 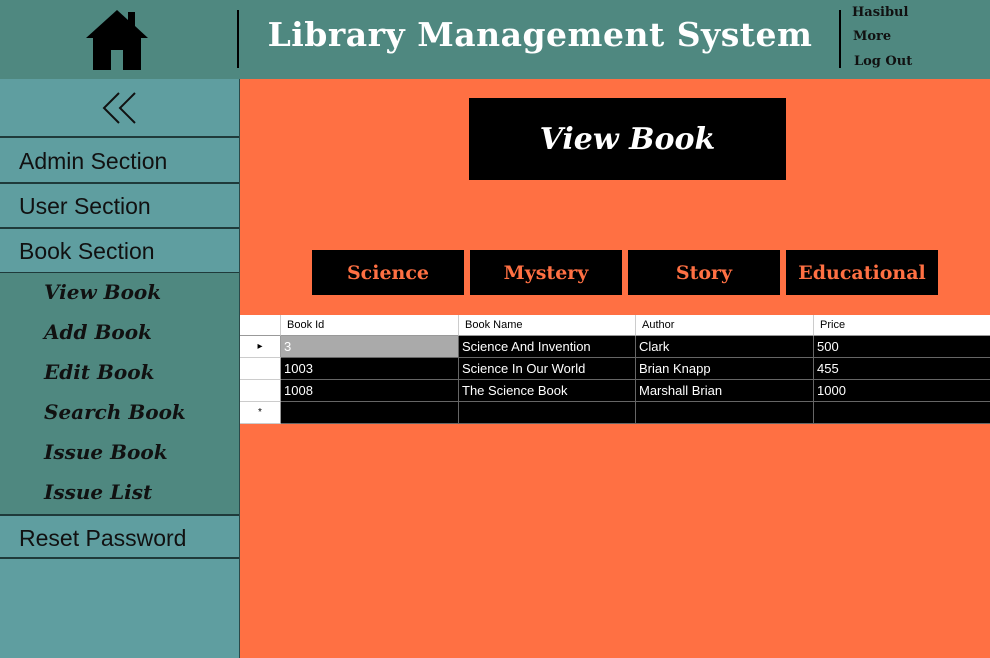 What do you see at coordinates (117, 39) in the screenshot?
I see `home-icon` at bounding box center [117, 39].